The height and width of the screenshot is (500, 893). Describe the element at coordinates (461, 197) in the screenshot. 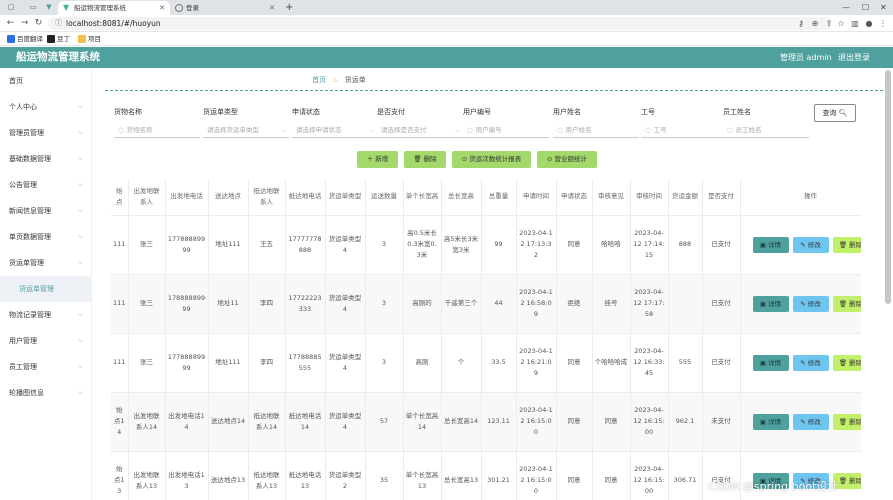

I see `column-header: 总长宽高` at that location.